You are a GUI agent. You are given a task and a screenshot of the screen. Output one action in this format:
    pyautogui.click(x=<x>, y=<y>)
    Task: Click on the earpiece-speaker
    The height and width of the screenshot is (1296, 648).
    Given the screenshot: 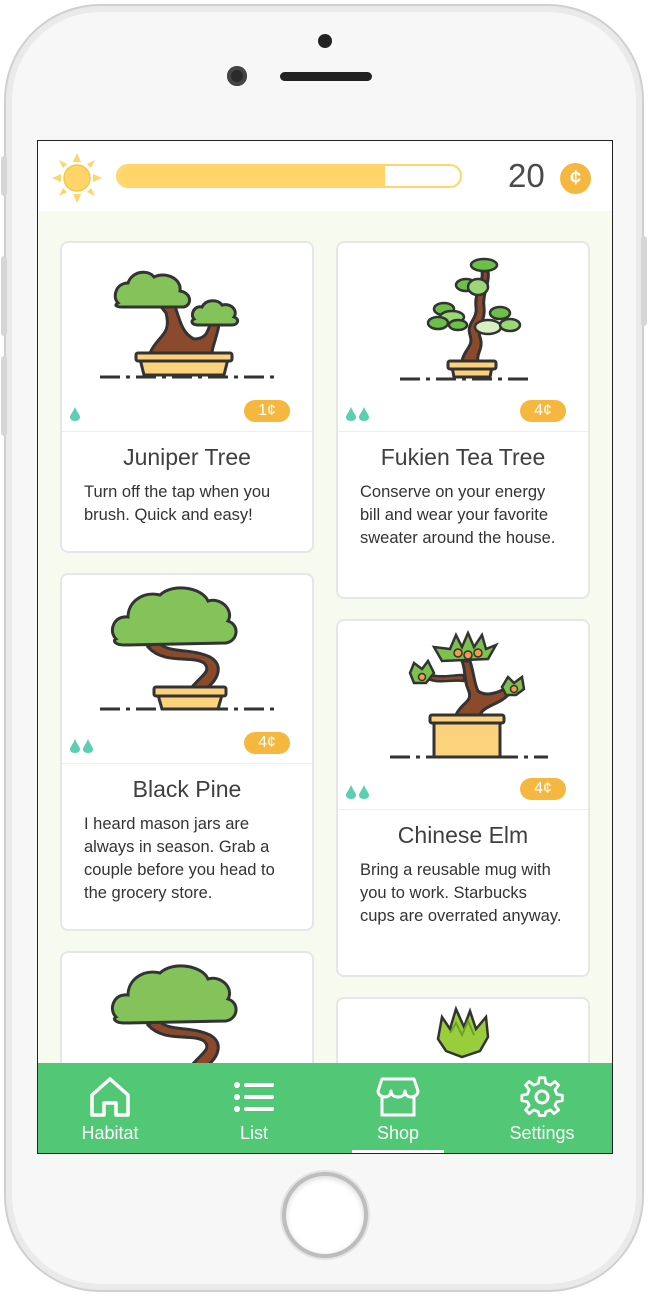 What is the action you would take?
    pyautogui.click(x=326, y=76)
    